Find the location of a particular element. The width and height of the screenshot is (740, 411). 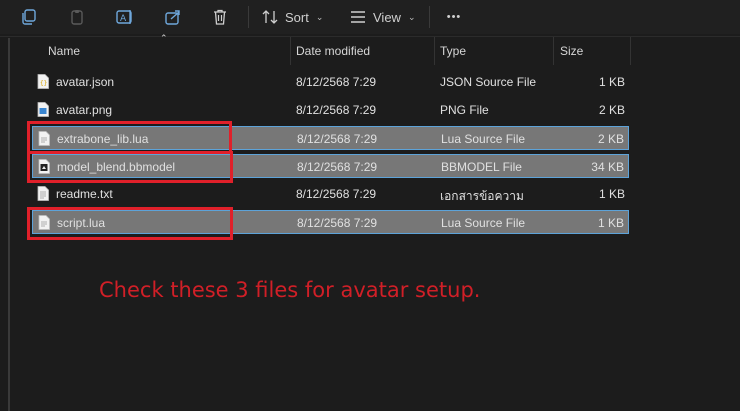

column-type-header: Type is located at coordinates (453, 51).